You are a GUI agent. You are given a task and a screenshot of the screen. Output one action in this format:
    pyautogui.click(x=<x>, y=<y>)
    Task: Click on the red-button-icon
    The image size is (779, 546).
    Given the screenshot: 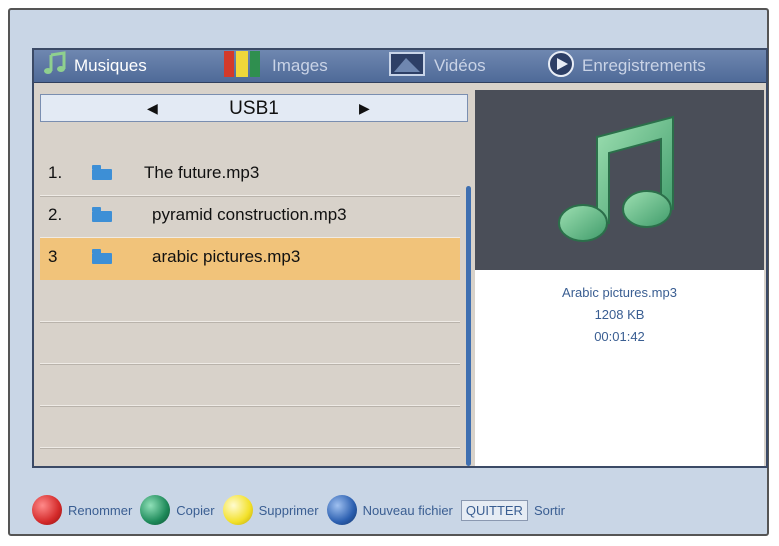 What is the action you would take?
    pyautogui.click(x=47, y=510)
    